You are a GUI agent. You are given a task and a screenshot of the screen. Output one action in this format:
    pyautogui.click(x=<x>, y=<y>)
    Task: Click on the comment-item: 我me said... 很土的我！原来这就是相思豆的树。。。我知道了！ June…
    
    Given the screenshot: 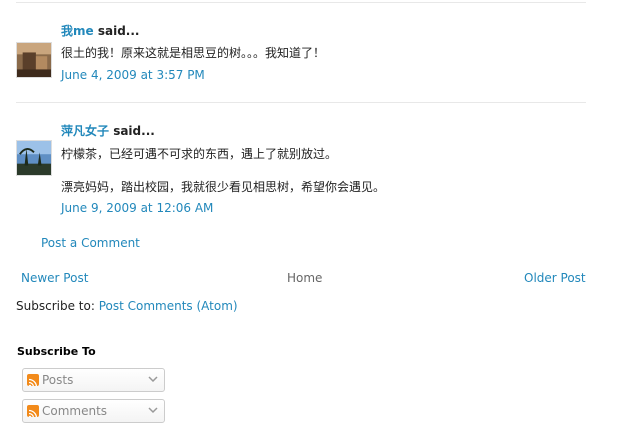 What is the action you would take?
    pyautogui.click(x=301, y=55)
    